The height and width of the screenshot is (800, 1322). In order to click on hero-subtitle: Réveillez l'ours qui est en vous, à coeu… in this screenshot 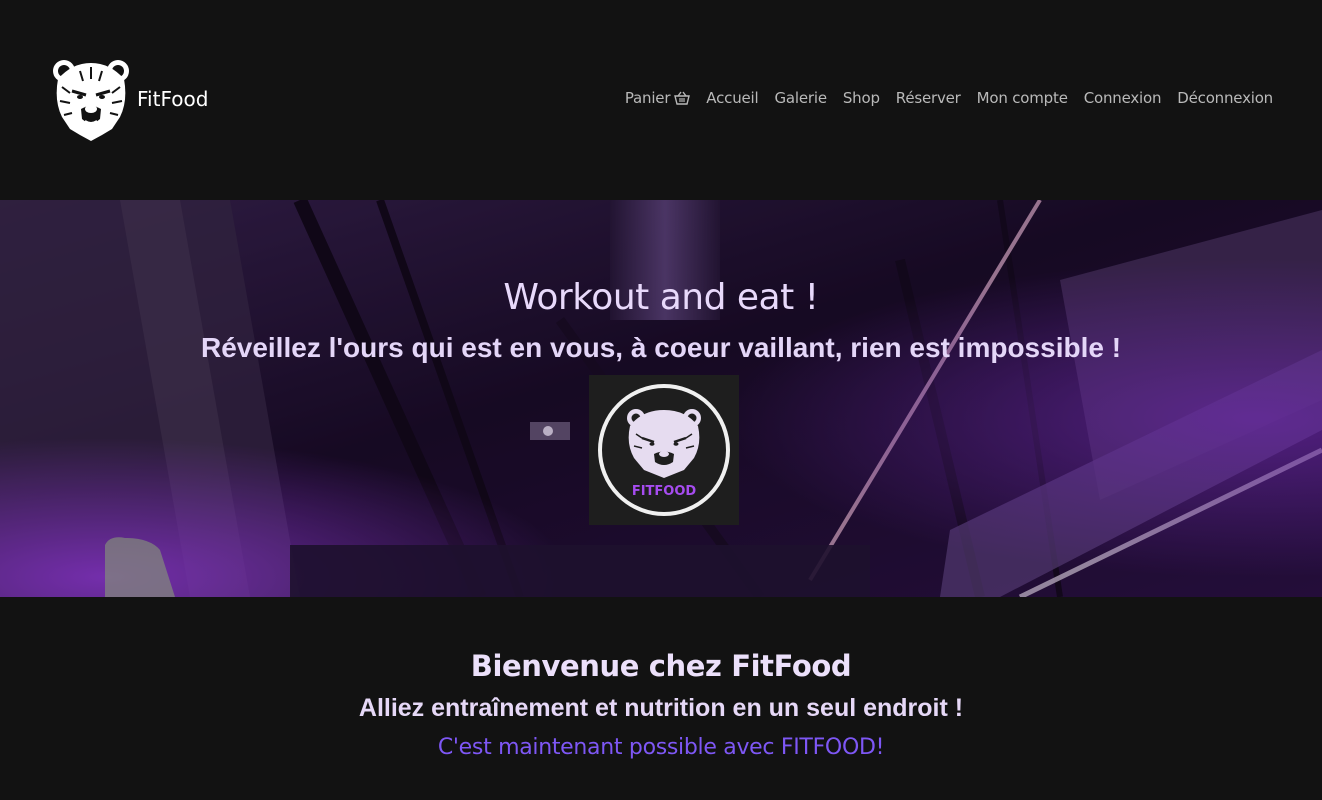, I will do `click(661, 347)`.